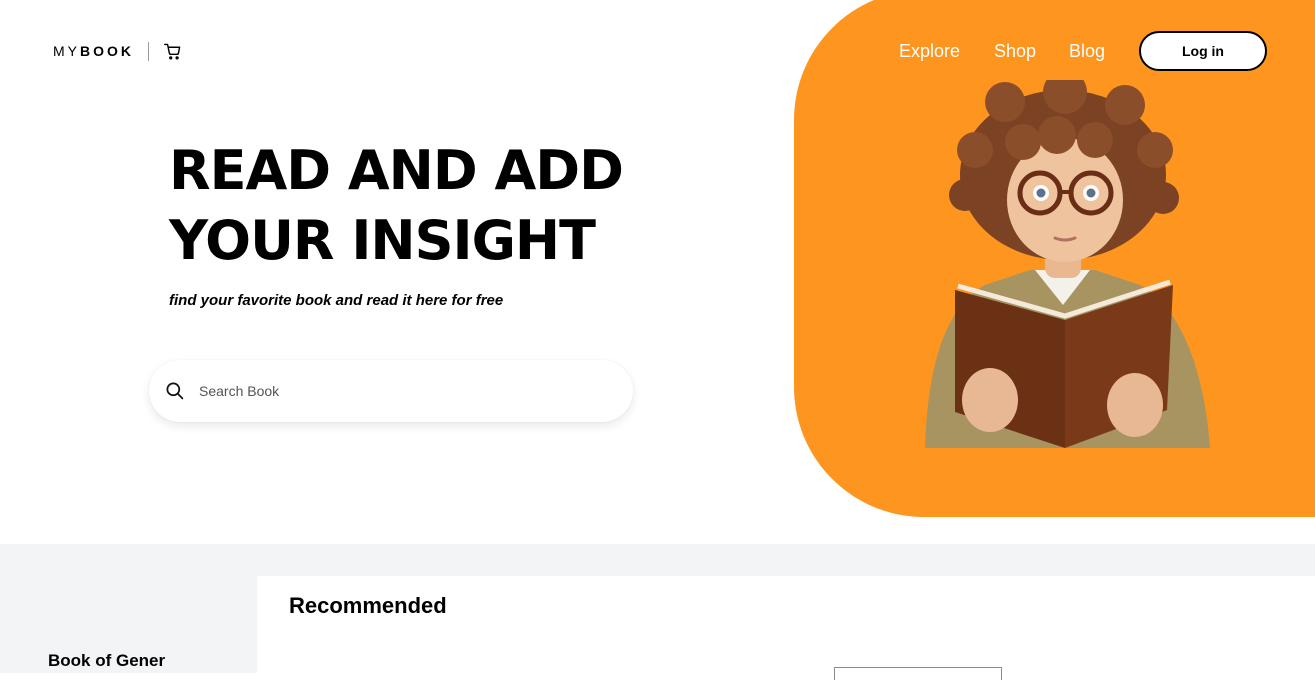 This screenshot has width=1315, height=680. Describe the element at coordinates (1067, 264) in the screenshot. I see `boy-reading-book-image` at that location.